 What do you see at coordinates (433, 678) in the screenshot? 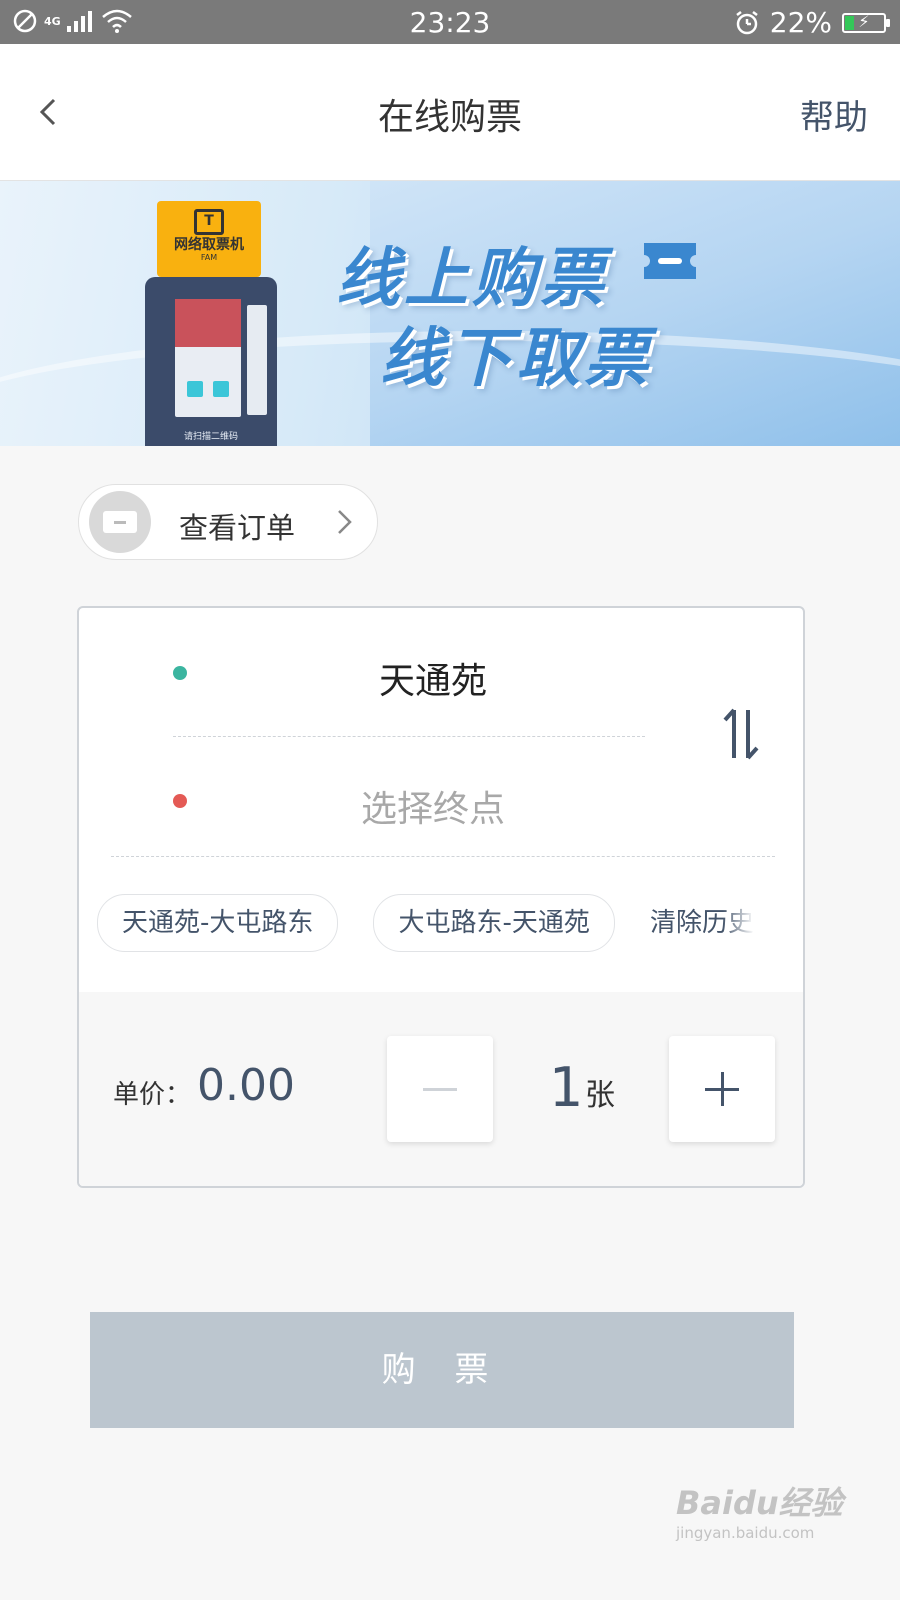
I see `start-station: 天通苑` at bounding box center [433, 678].